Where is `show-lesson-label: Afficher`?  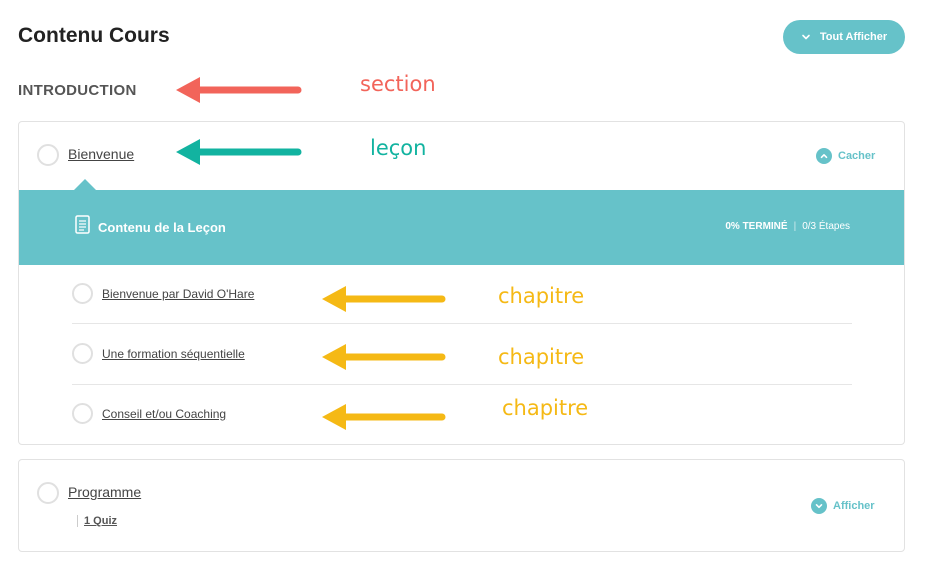 show-lesson-label: Afficher is located at coordinates (854, 506).